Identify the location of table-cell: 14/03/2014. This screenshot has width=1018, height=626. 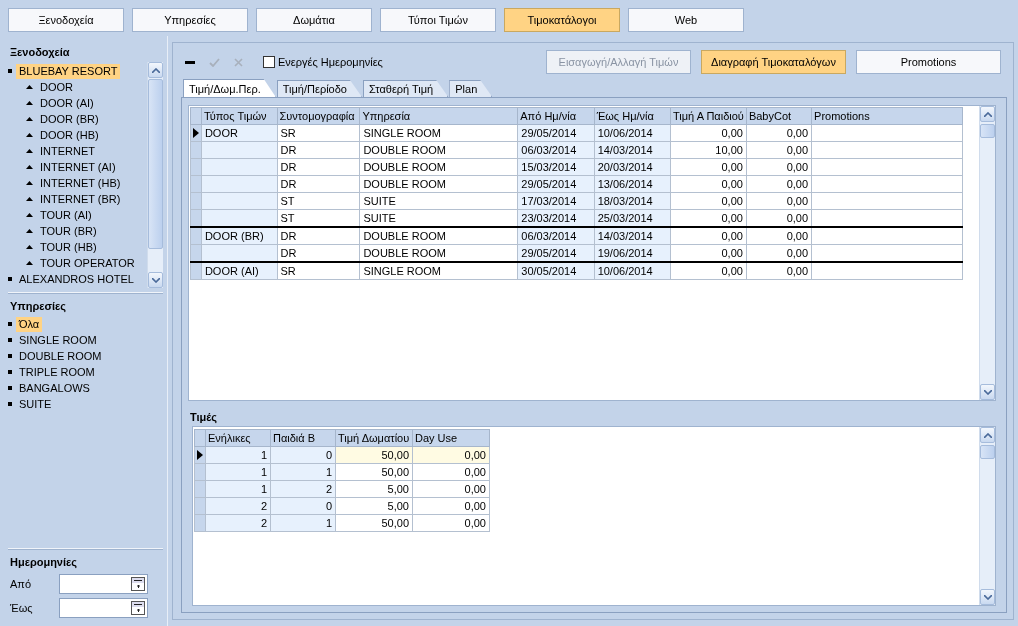
(632, 236).